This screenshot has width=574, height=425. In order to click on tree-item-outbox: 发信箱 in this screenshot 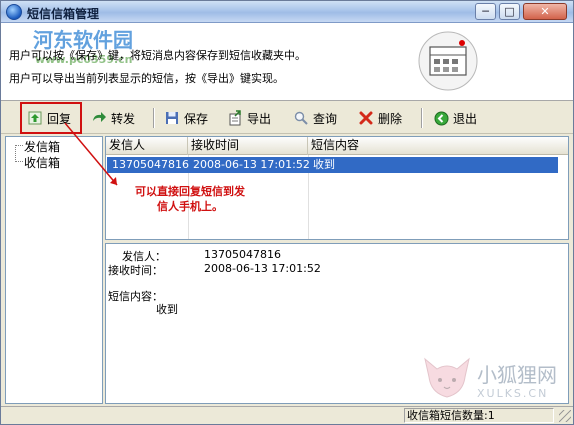, I will do `click(42, 146)`.